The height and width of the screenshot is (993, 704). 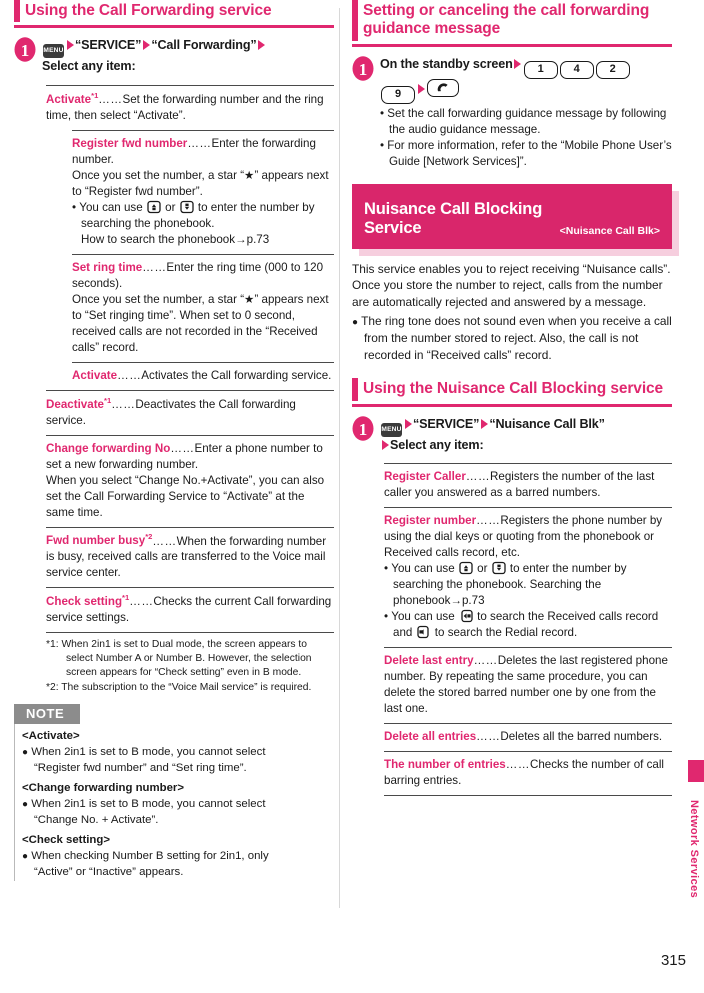 I want to click on dial-key-9-icon: 9, so click(x=398, y=94).